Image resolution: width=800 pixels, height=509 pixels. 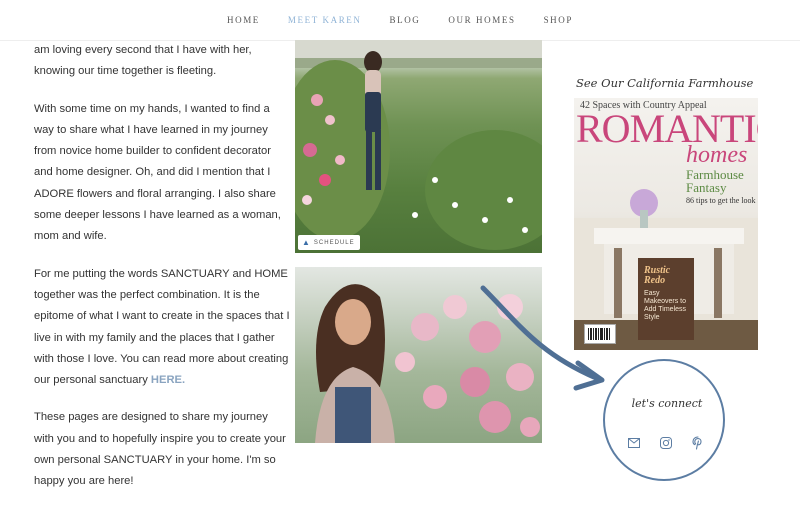 What do you see at coordinates (665, 83) in the screenshot?
I see `farmhouse-heading: See Our California Farmhouse` at bounding box center [665, 83].